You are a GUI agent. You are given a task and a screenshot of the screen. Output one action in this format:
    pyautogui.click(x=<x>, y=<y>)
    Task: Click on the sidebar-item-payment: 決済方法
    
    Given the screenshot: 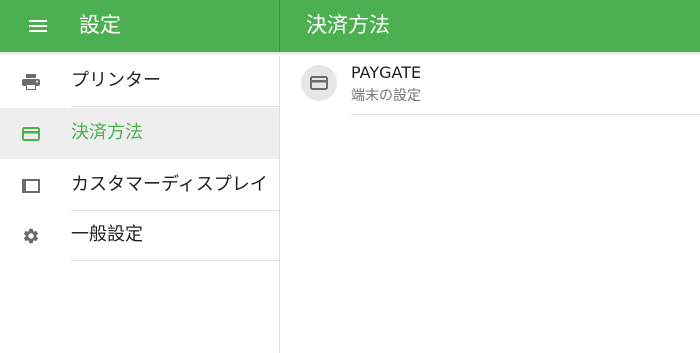 What is the action you would take?
    pyautogui.click(x=139, y=133)
    